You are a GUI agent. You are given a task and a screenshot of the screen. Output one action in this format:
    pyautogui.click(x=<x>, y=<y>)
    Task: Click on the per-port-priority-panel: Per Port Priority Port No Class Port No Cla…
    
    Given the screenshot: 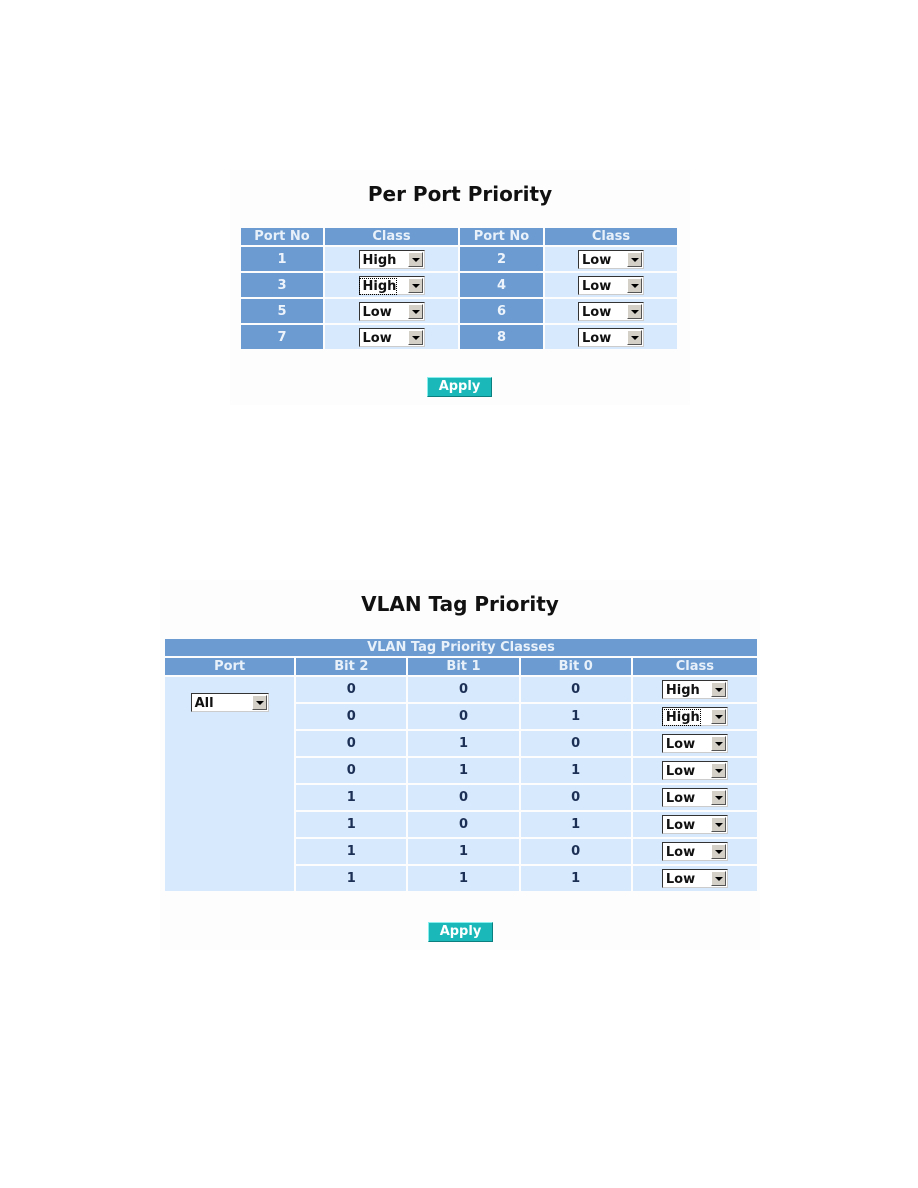 What is the action you would take?
    pyautogui.click(x=460, y=287)
    